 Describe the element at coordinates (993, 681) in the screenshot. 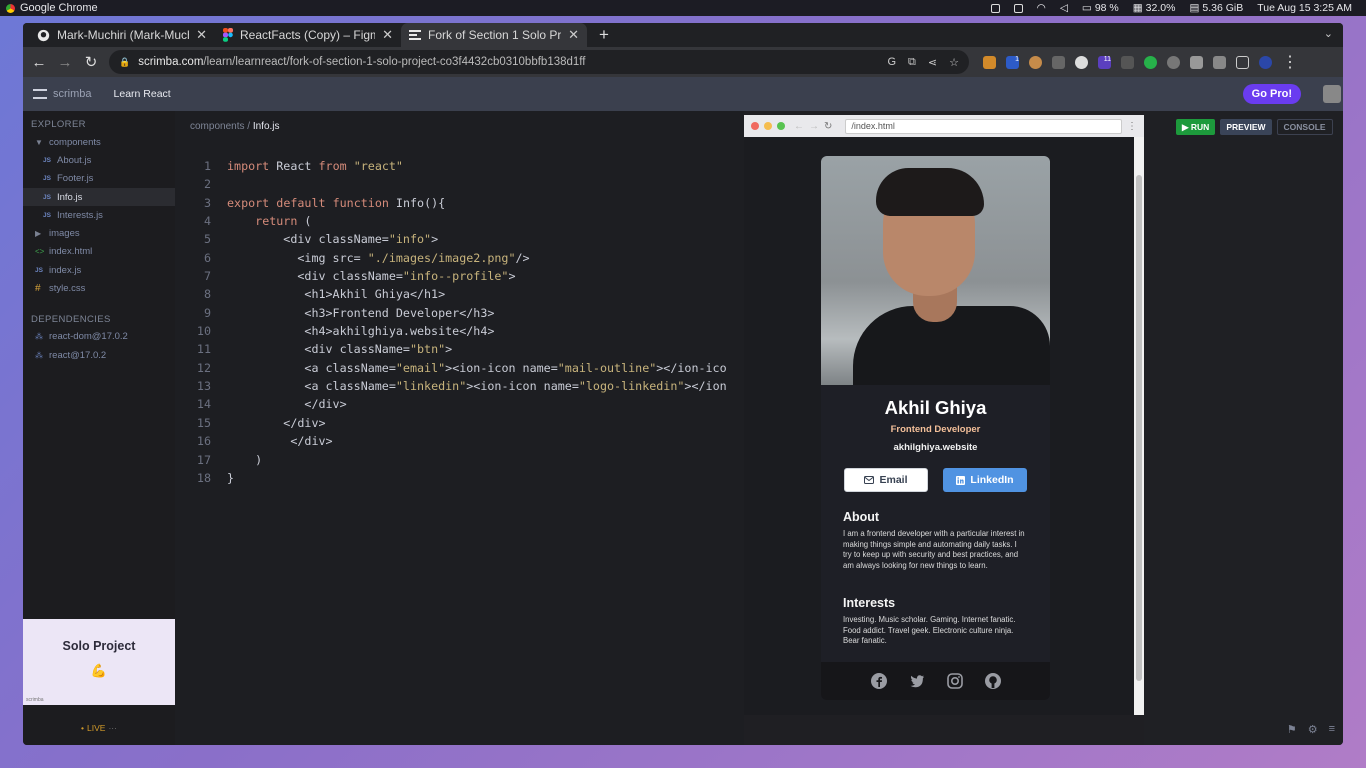

I see `github-icon` at that location.